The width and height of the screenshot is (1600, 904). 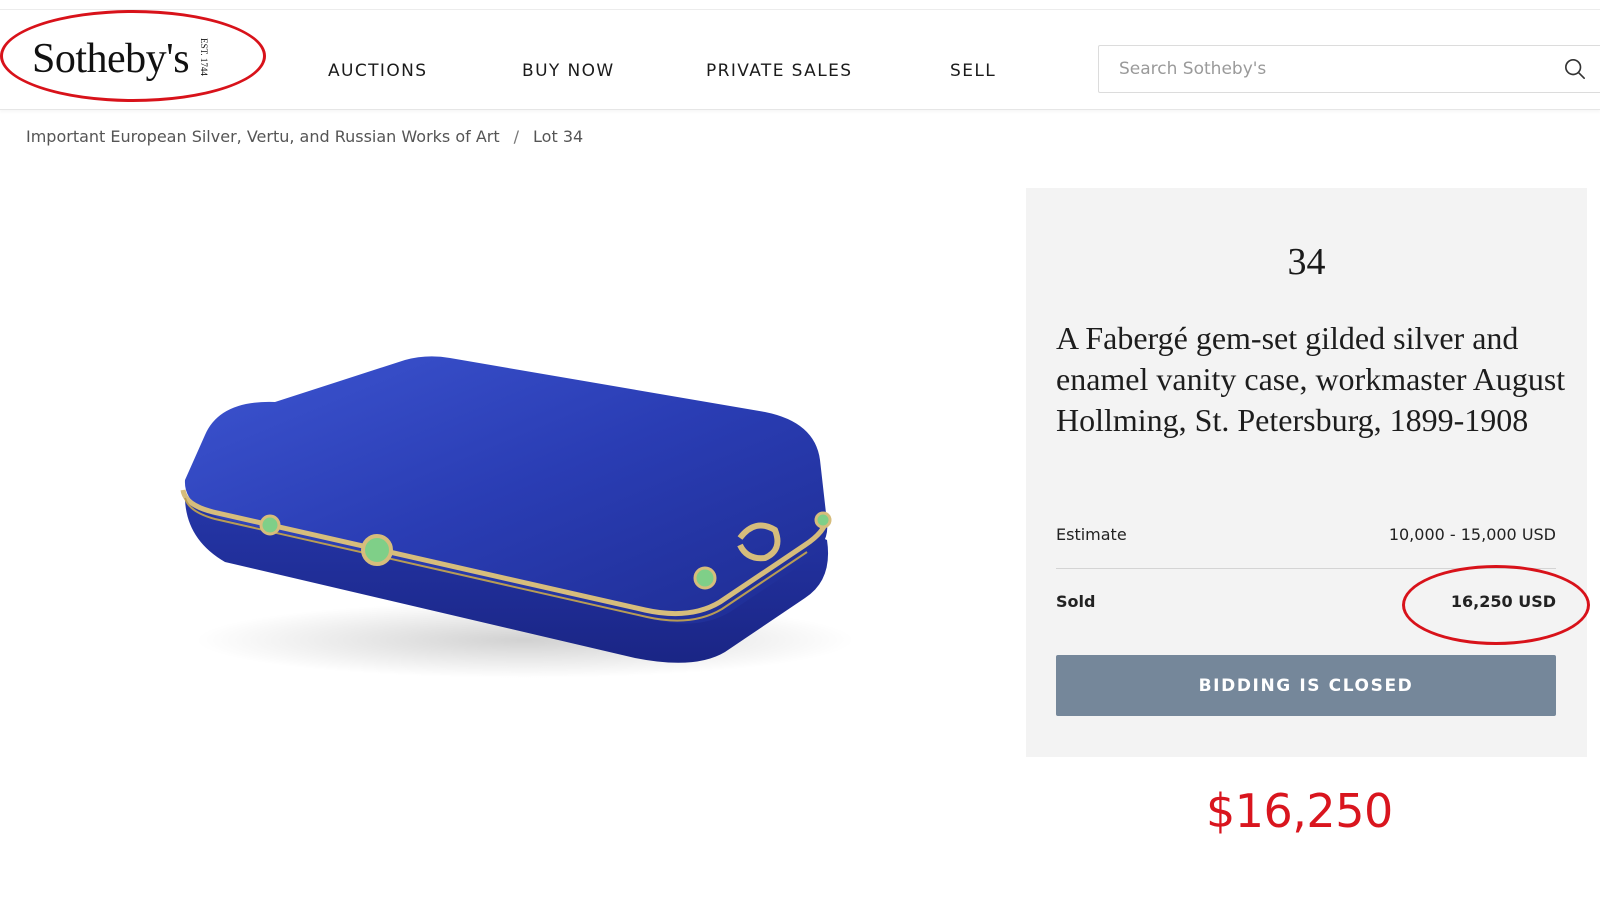 I want to click on divider, so click(x=1306, y=568).